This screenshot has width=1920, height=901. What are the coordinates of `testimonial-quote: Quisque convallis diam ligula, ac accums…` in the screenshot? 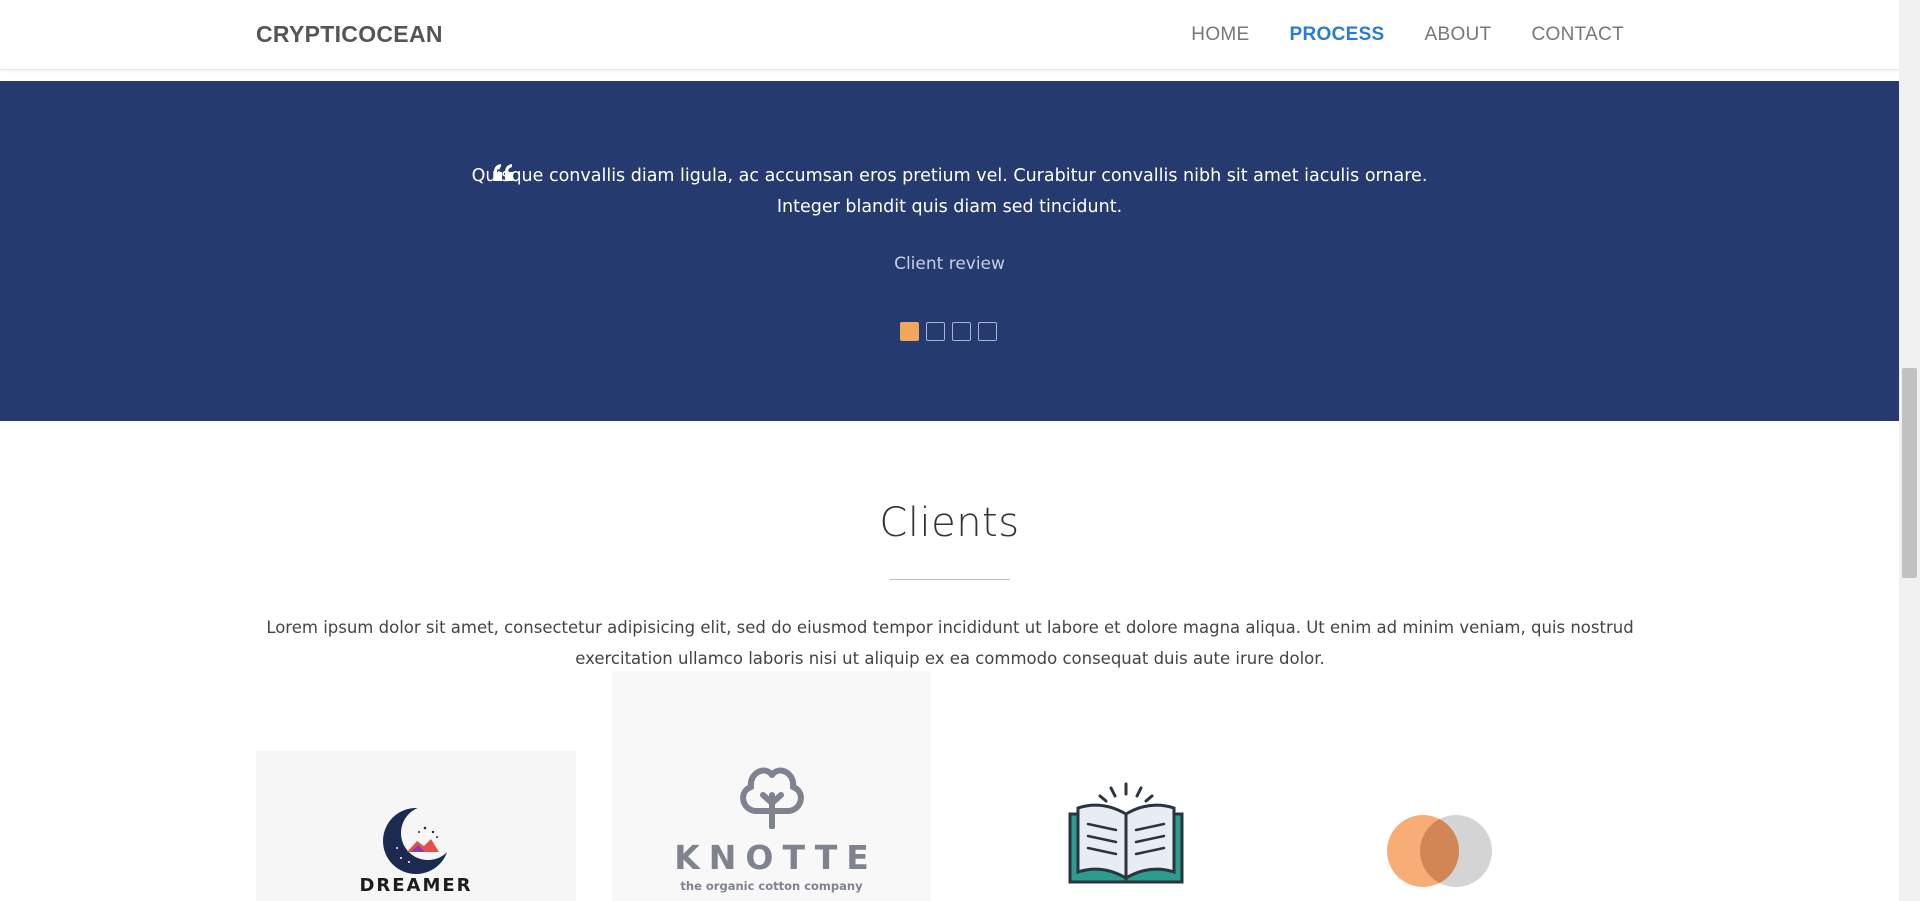 It's located at (949, 192).